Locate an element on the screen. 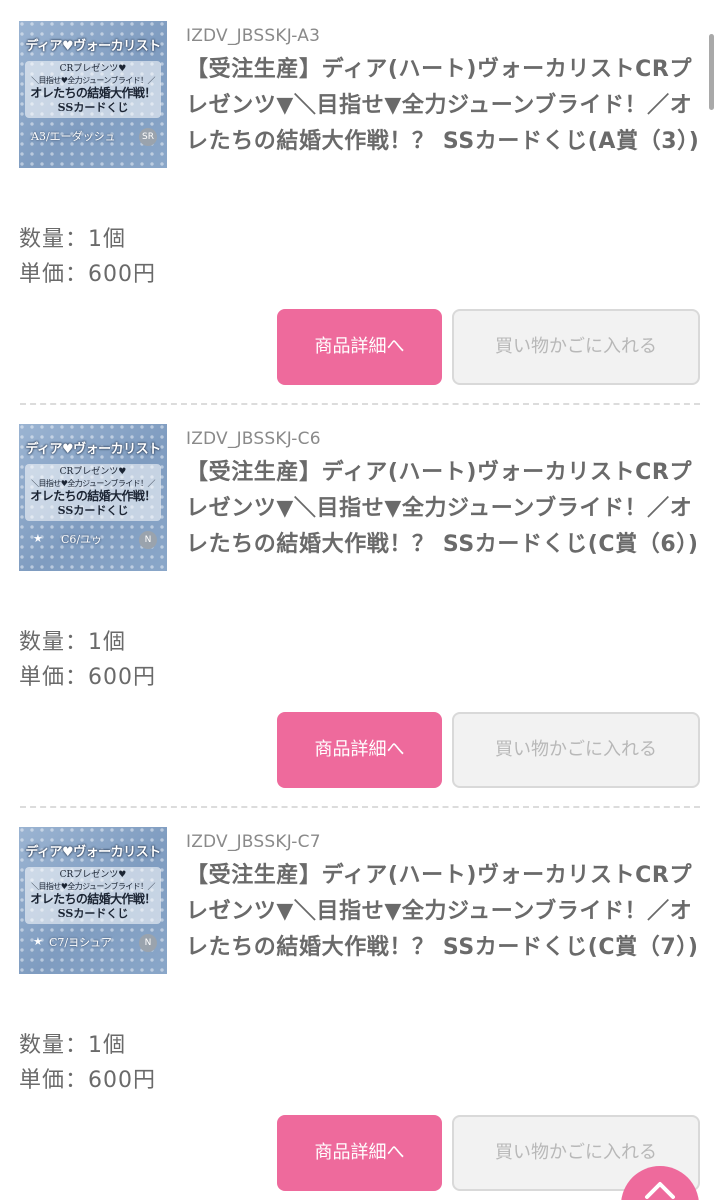  thumbnail-card-name: A3/エーダッシュ is located at coordinates (73, 136).